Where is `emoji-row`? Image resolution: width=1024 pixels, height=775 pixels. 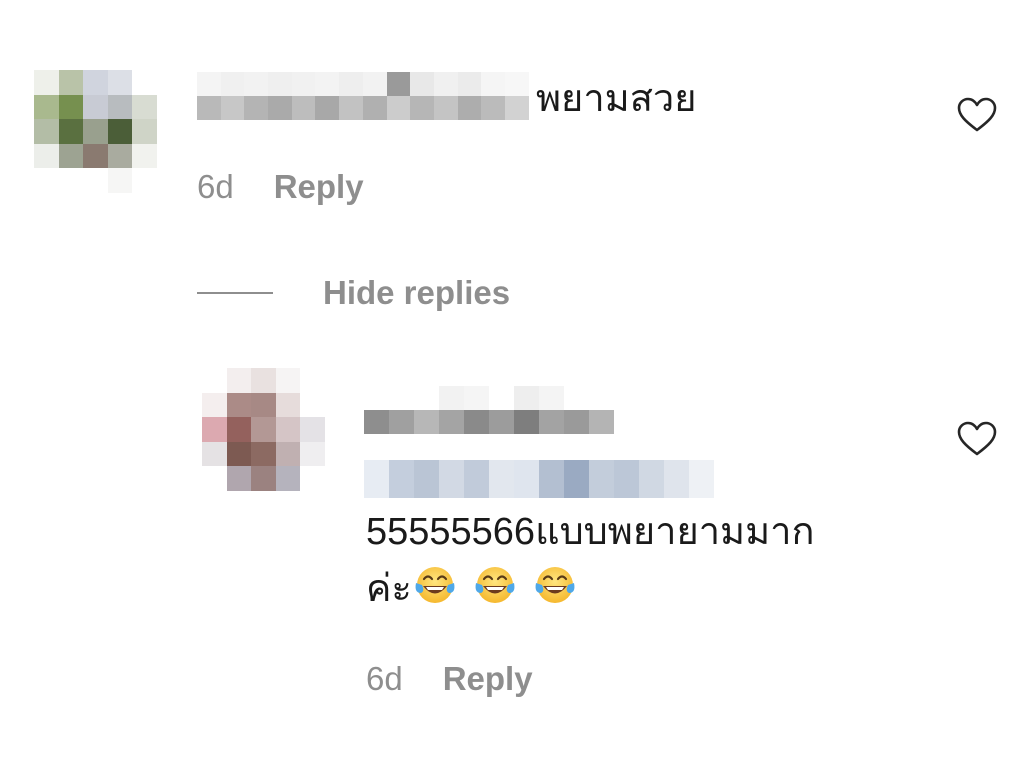
emoji-row is located at coordinates (502, 588).